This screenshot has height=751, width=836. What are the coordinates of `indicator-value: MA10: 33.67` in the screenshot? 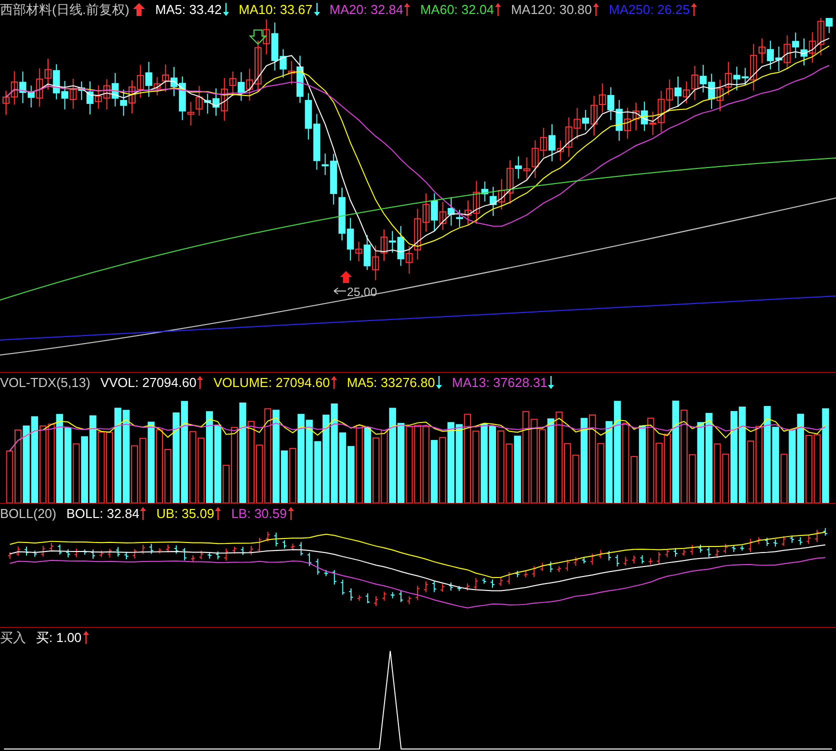 It's located at (275, 9).